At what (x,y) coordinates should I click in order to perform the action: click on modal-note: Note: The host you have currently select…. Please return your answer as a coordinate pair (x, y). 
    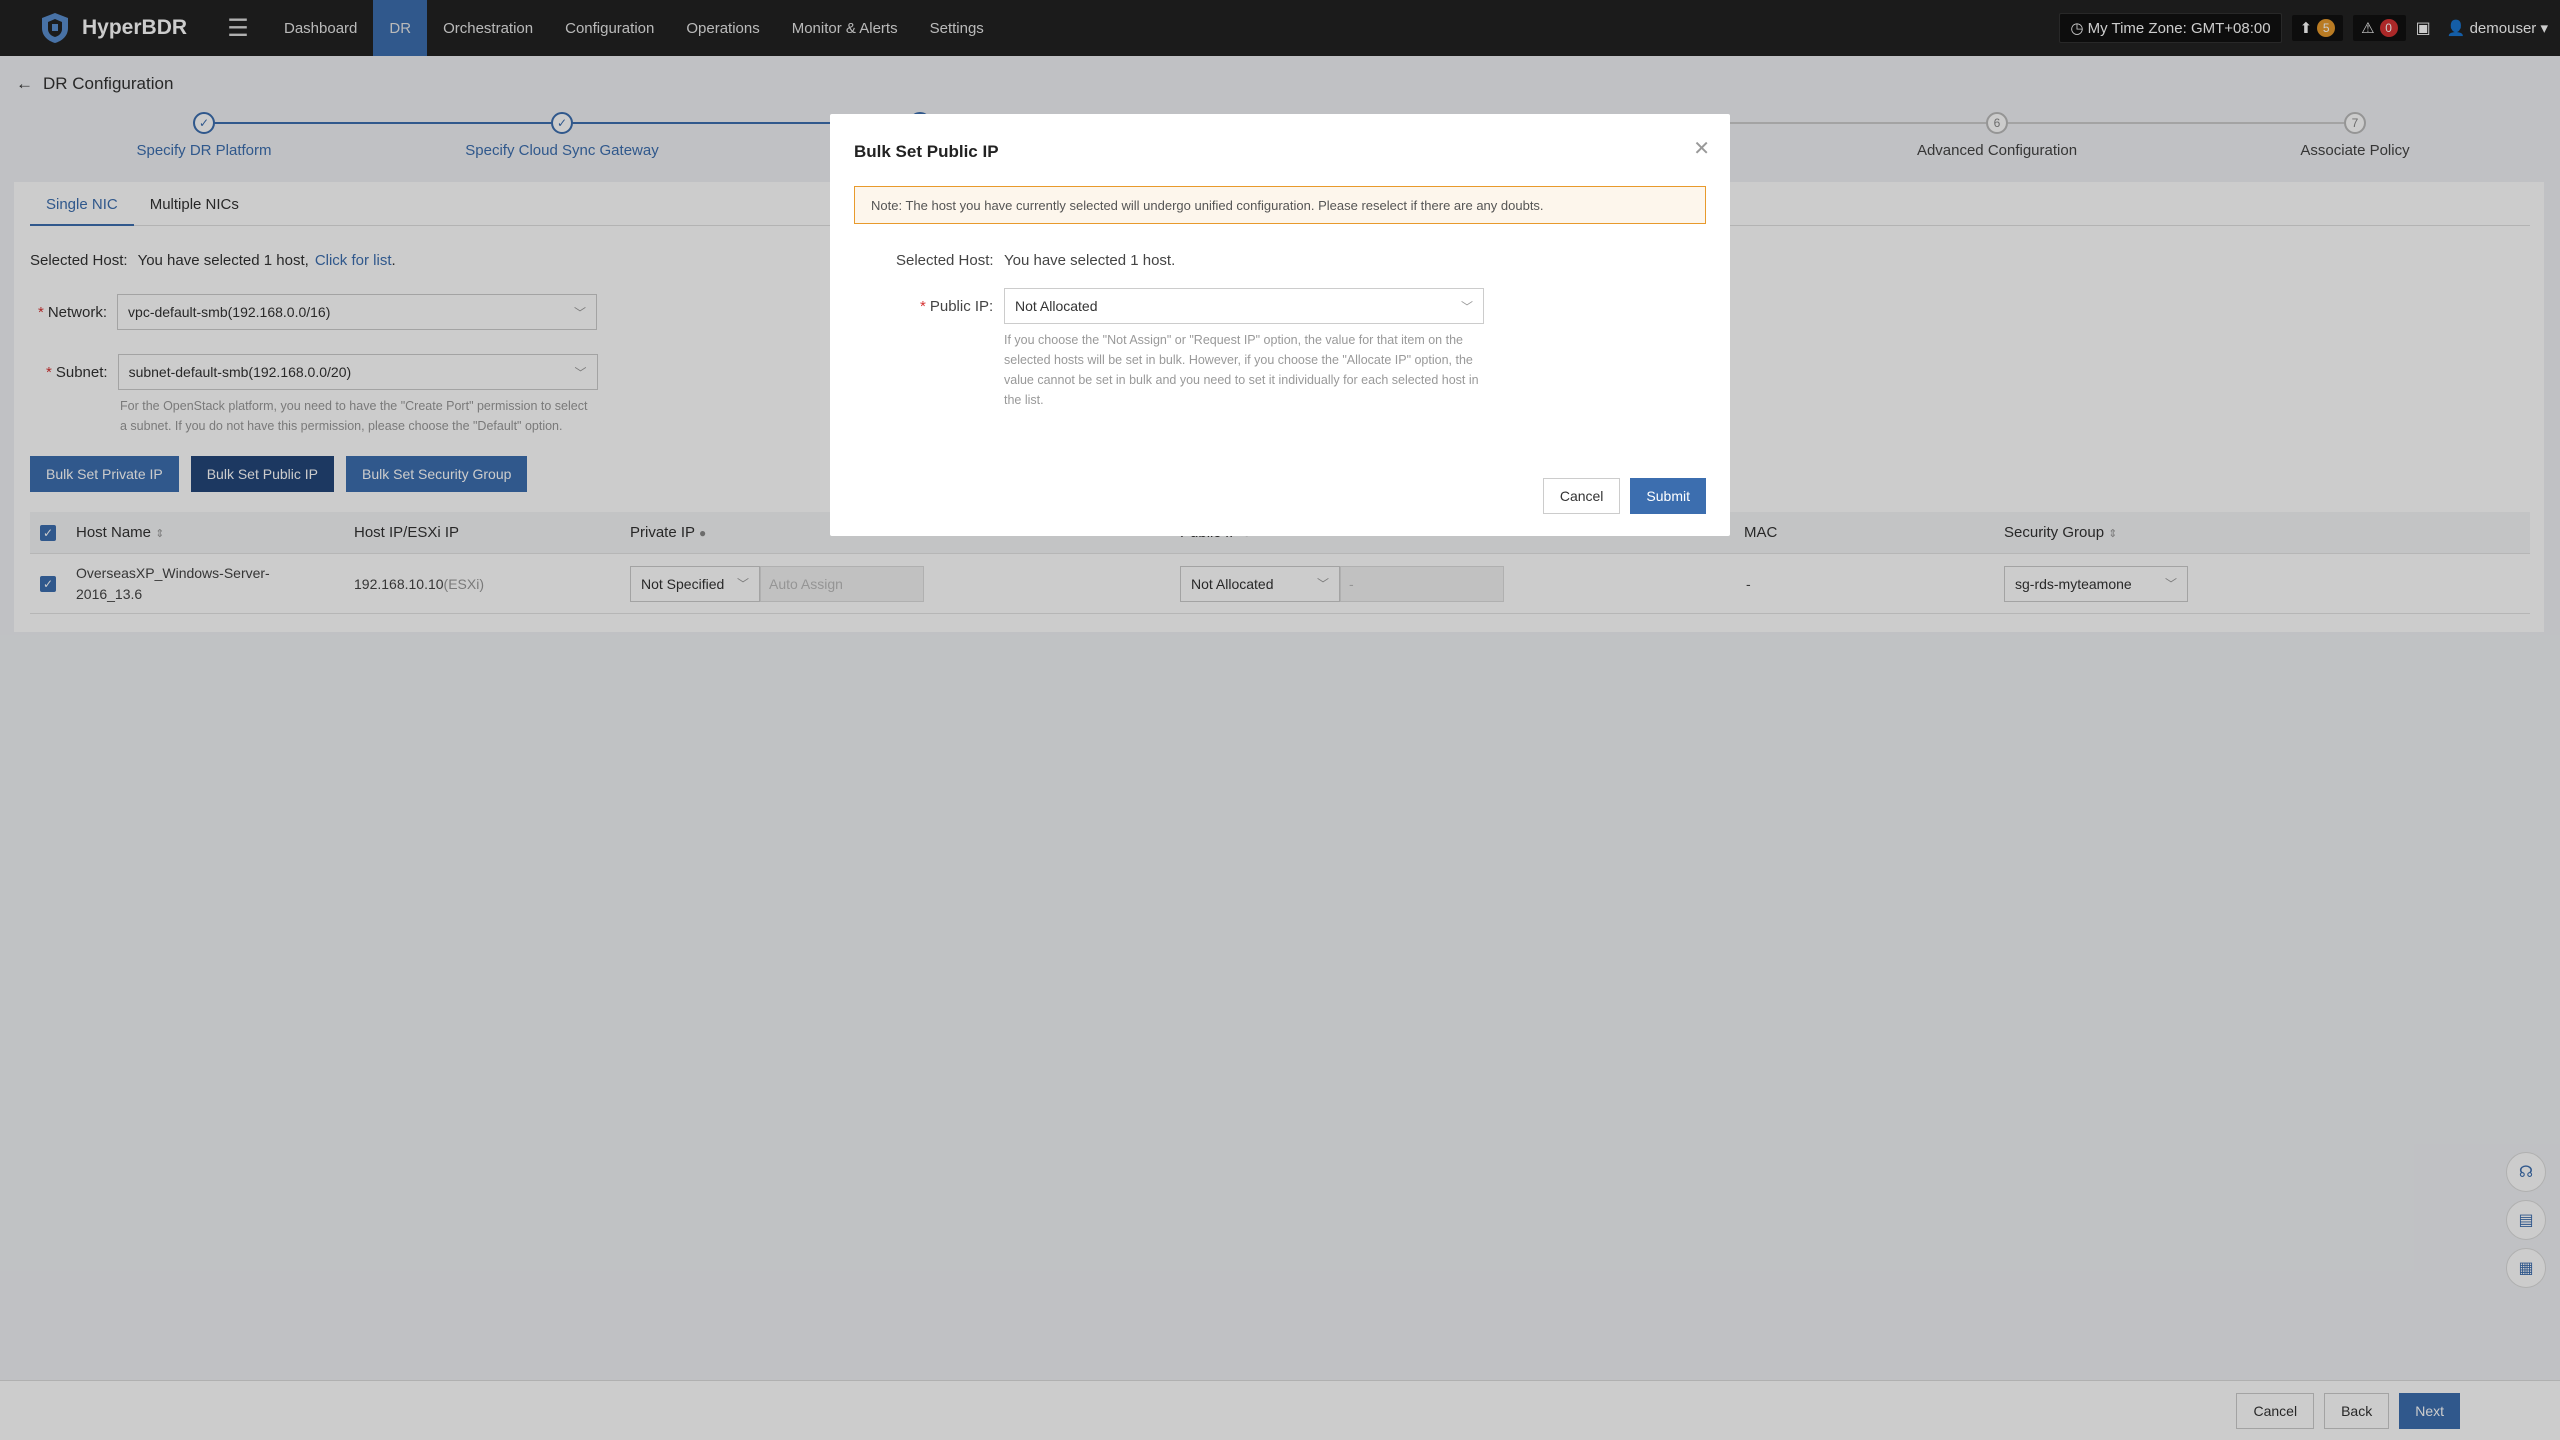
    Looking at the image, I should click on (1280, 205).